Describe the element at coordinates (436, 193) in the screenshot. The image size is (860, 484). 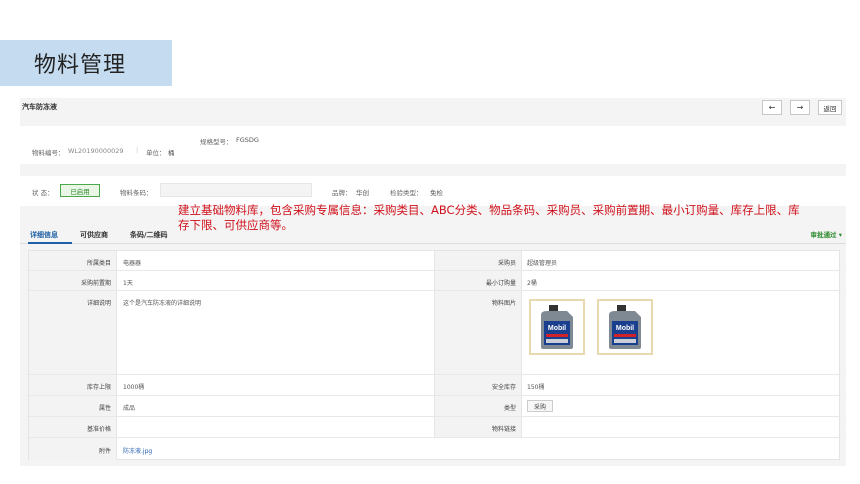
I see `inspect-value: 免检` at that location.